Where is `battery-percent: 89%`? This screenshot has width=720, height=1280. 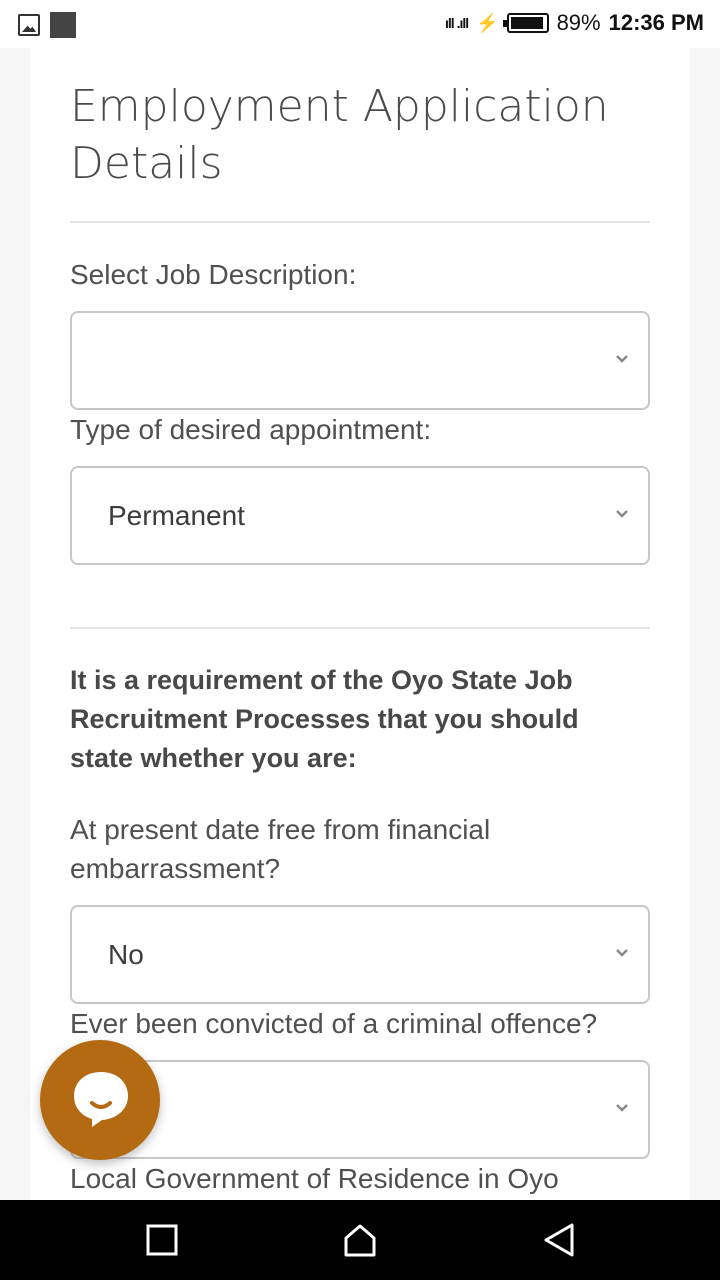 battery-percent: 89% is located at coordinates (578, 22).